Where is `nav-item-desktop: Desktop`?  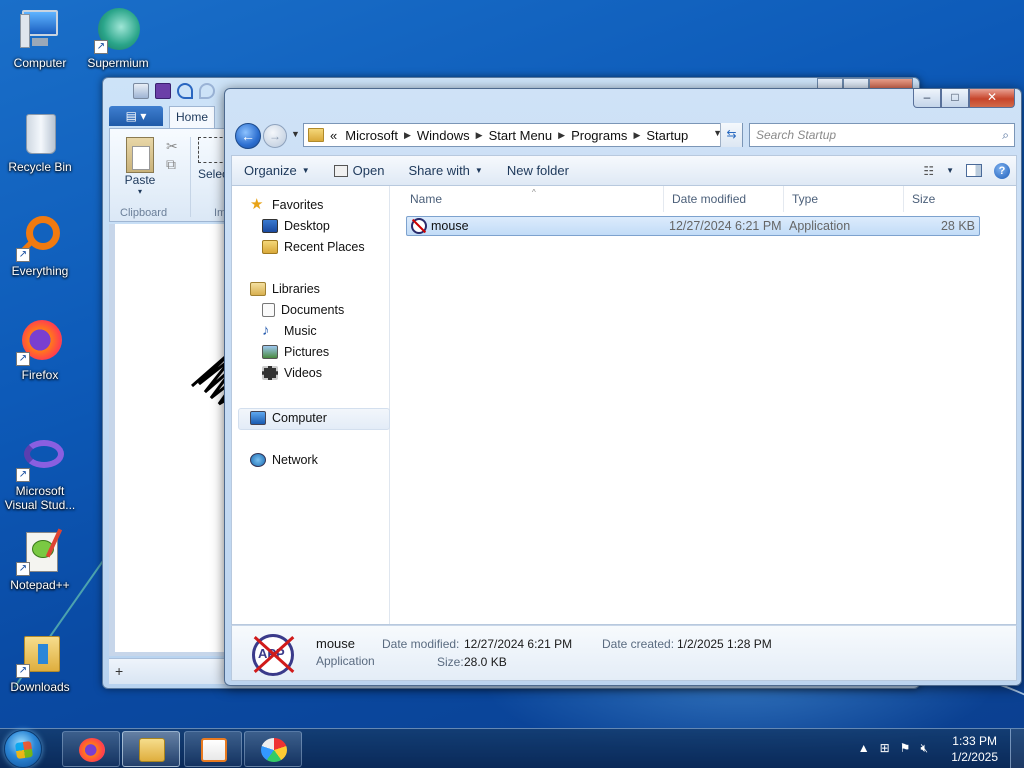 nav-item-desktop: Desktop is located at coordinates (296, 226).